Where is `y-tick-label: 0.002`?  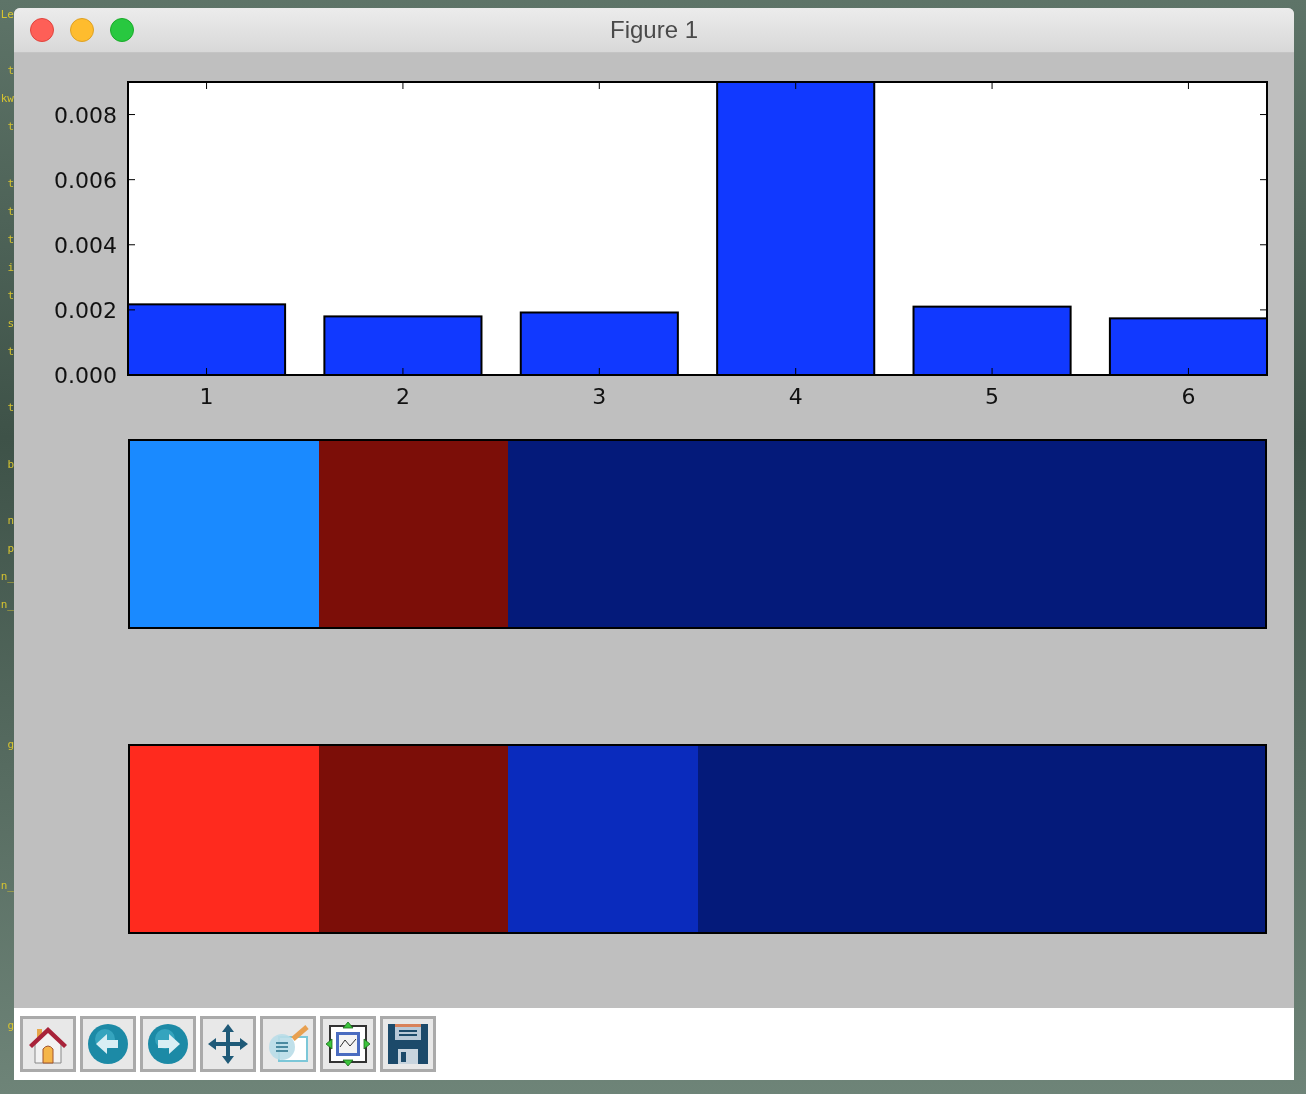
y-tick-label: 0.002 is located at coordinates (85, 310).